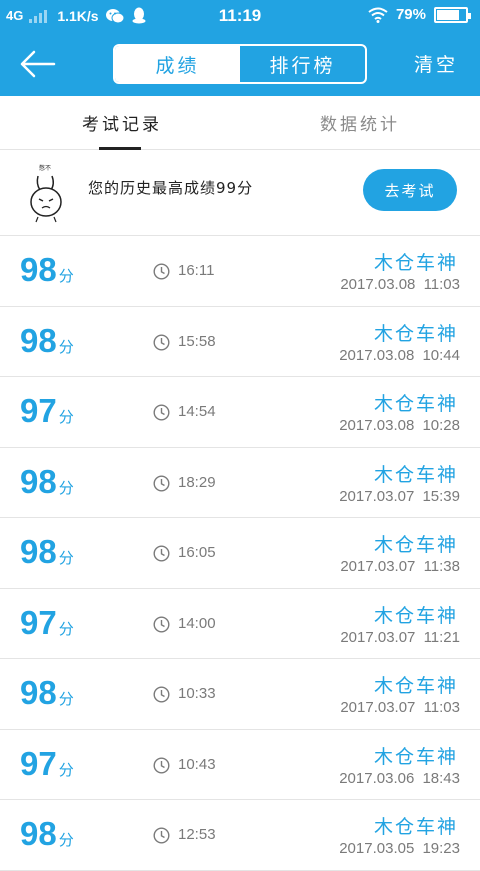 Image resolution: width=480 pixels, height=871 pixels. What do you see at coordinates (360, 122) in the screenshot?
I see `tab-data-statistics: 数据统计` at bounding box center [360, 122].